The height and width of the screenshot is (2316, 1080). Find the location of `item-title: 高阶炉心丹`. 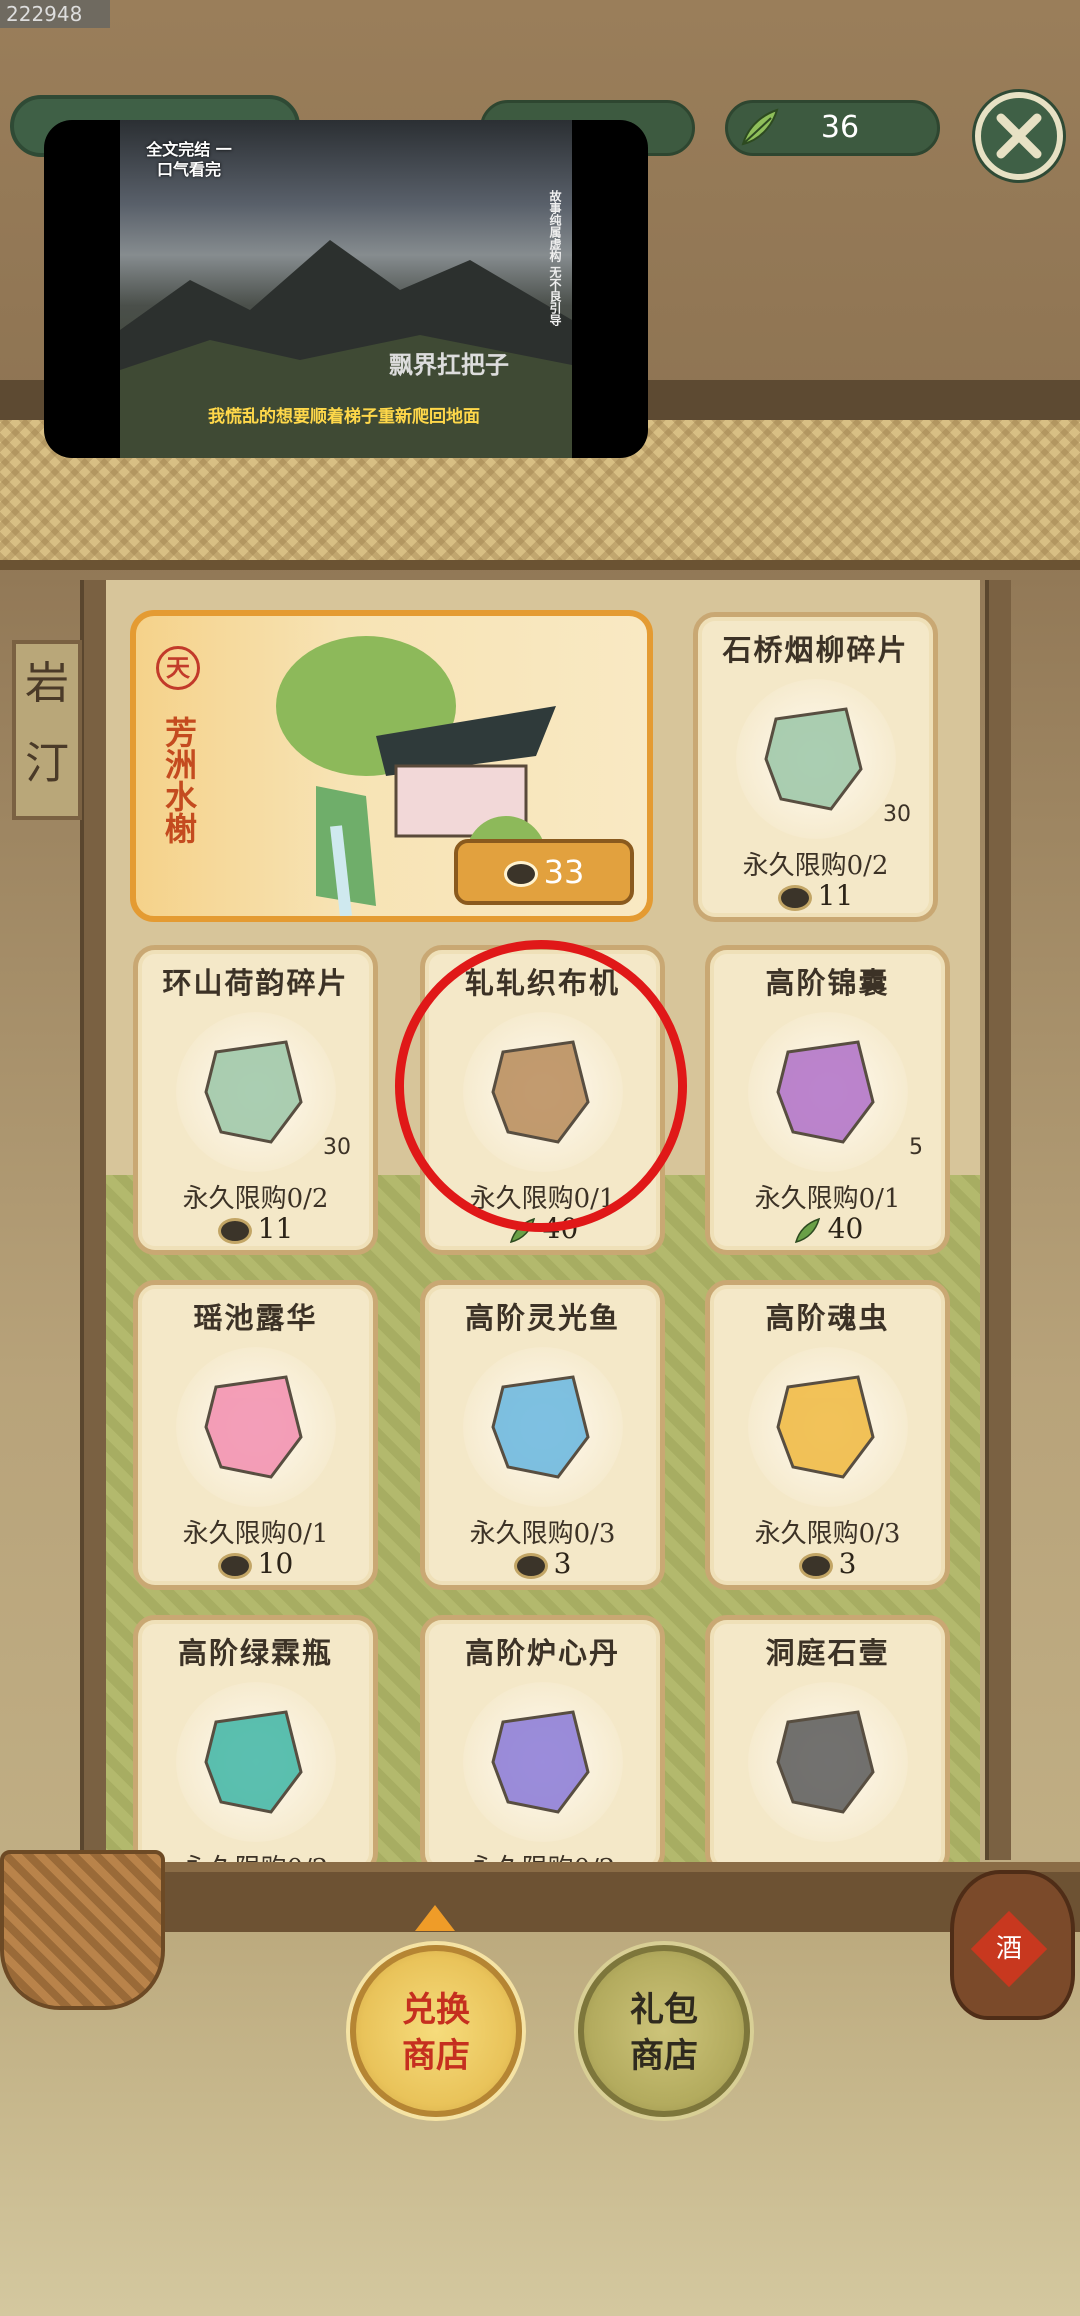

item-title: 高阶炉心丹 is located at coordinates (542, 1653).